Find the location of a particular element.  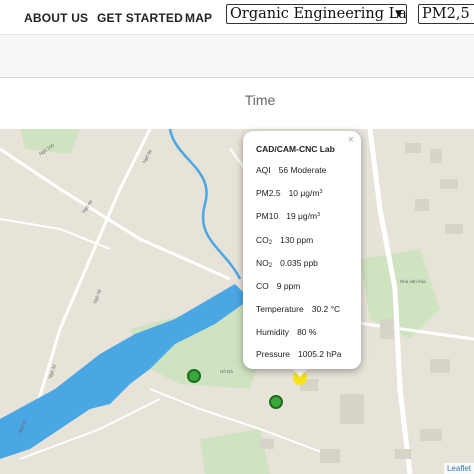

co-row: CO 9 ppm is located at coordinates (278, 286).